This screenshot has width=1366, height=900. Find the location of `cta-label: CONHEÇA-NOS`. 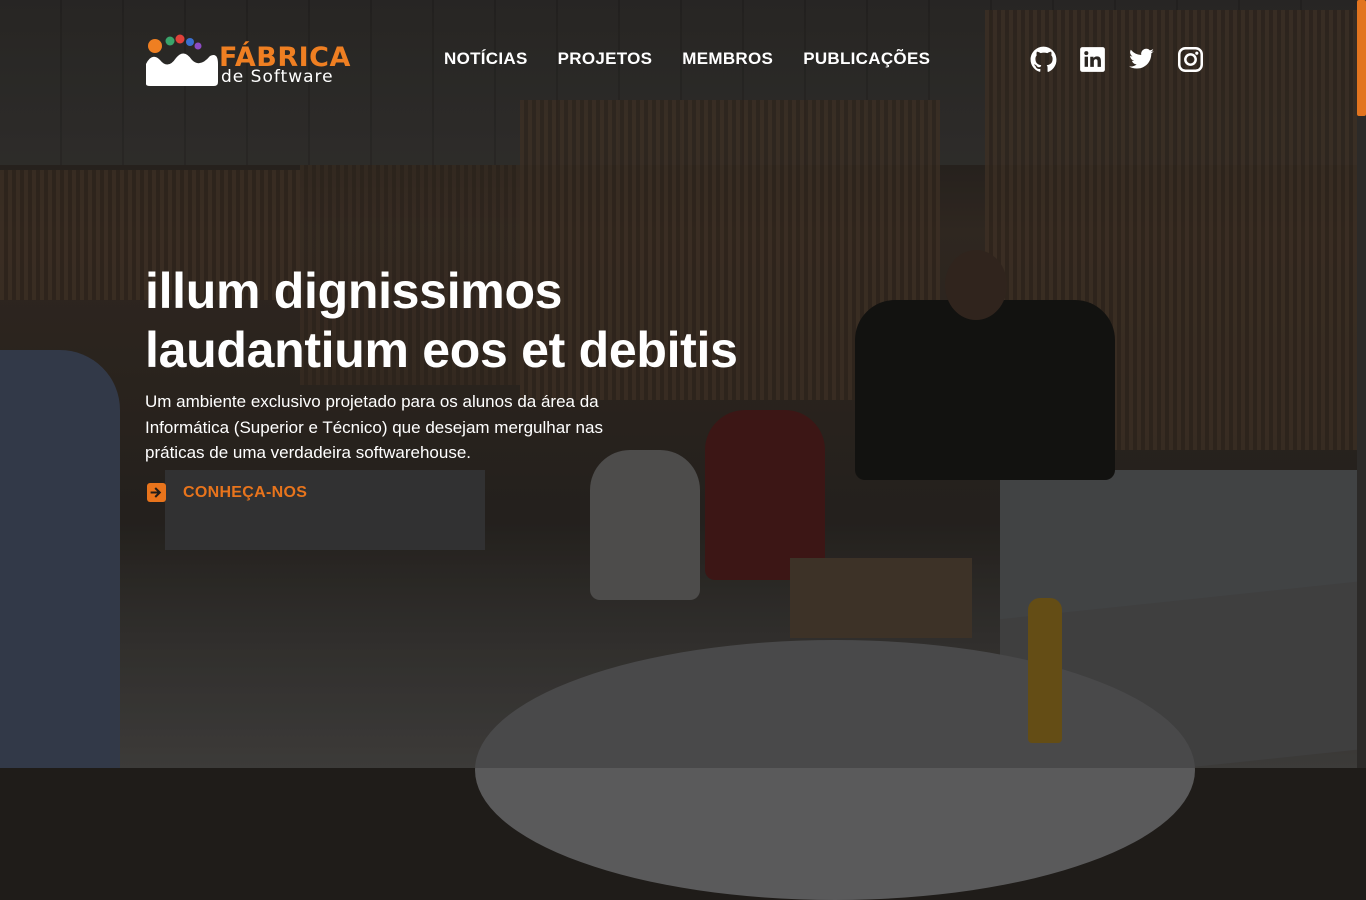

cta-label: CONHEÇA-NOS is located at coordinates (245, 492).